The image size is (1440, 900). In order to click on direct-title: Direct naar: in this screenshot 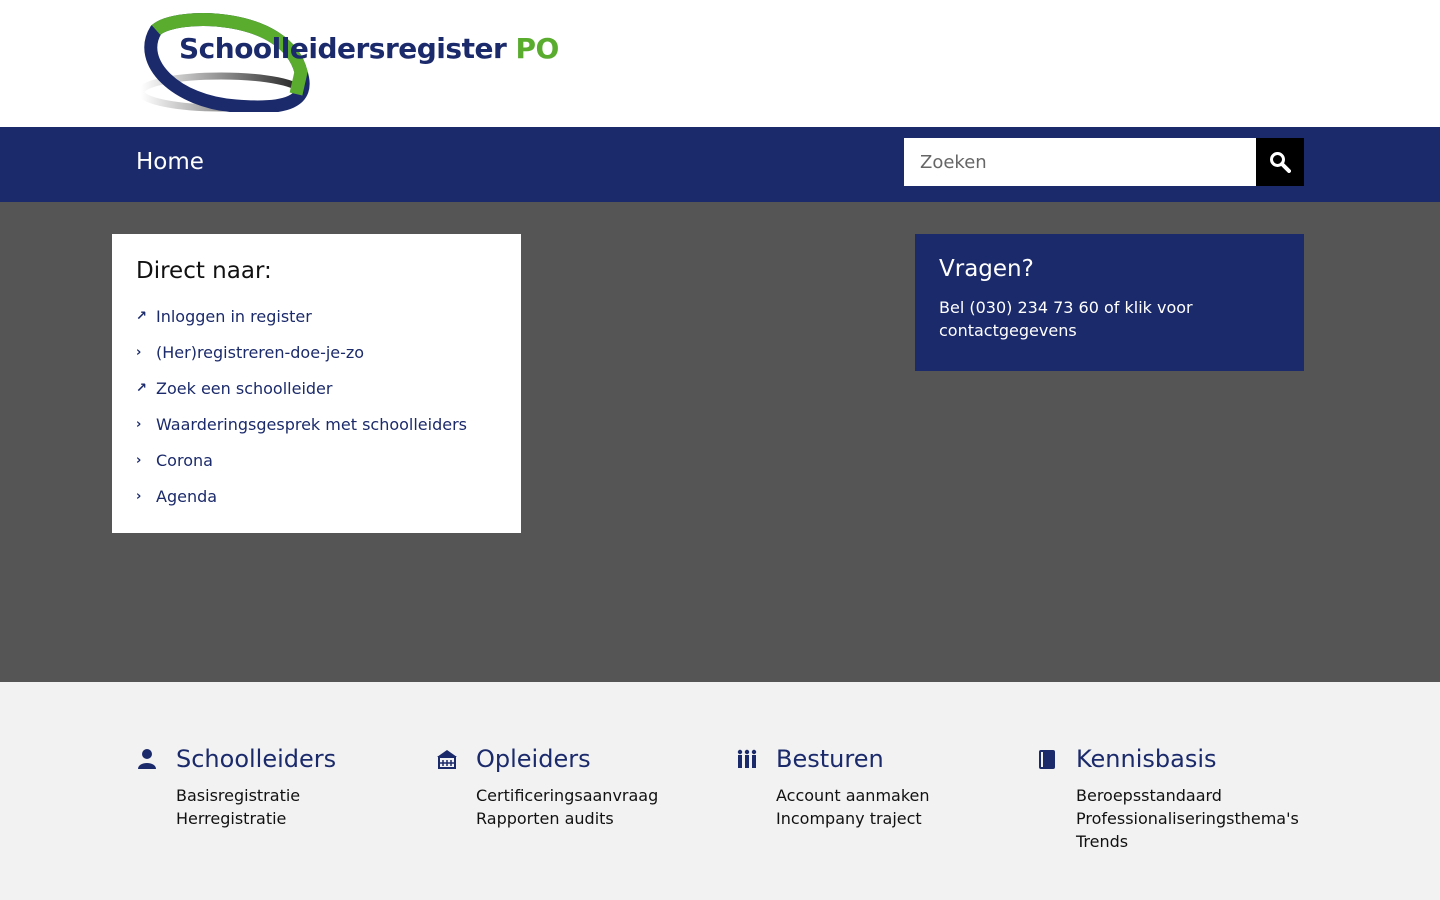, I will do `click(204, 271)`.